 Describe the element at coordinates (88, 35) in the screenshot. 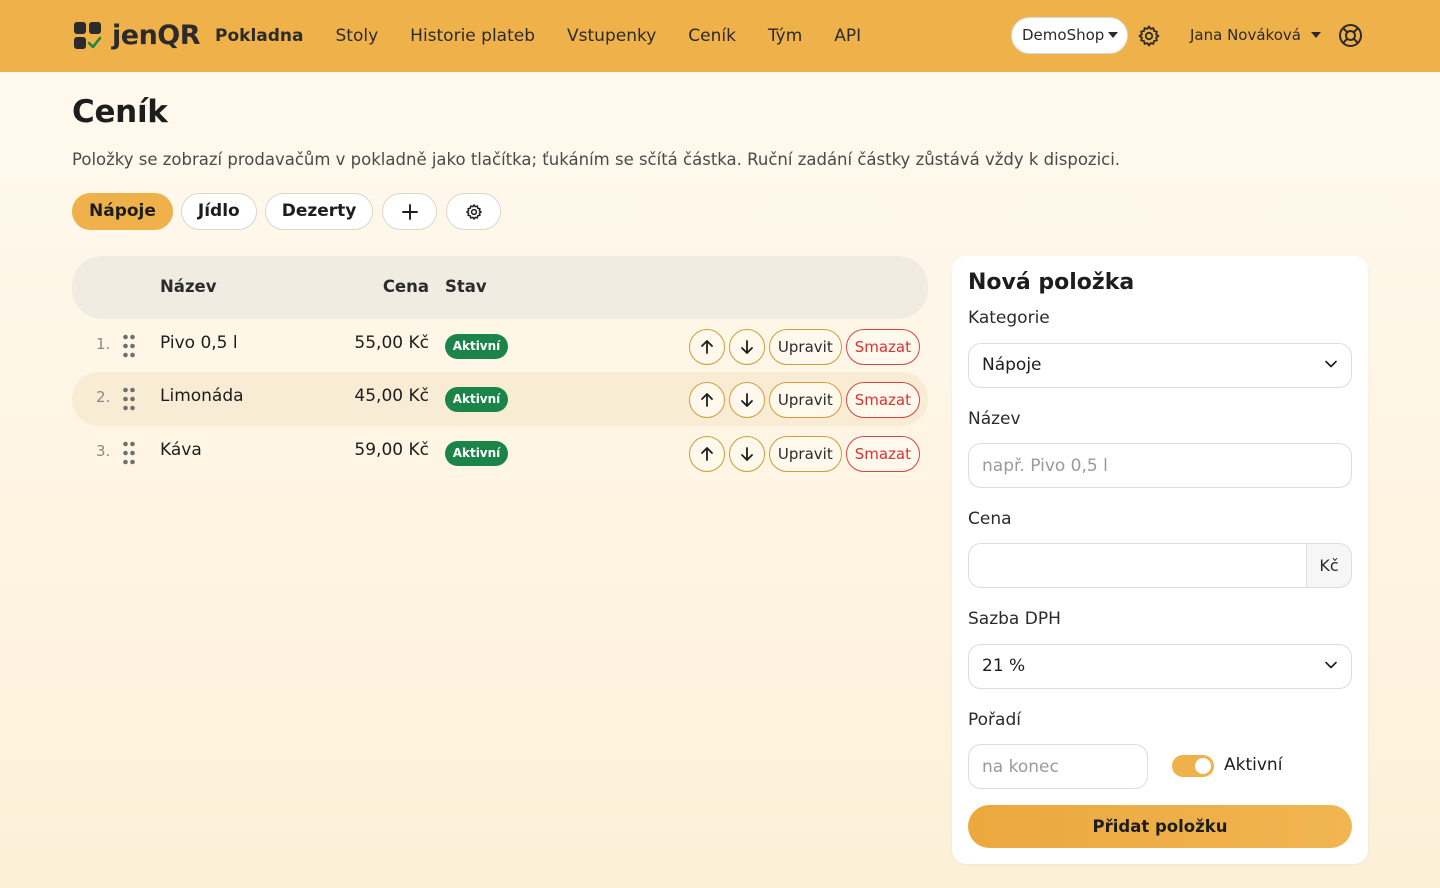

I see `logo-icon` at that location.